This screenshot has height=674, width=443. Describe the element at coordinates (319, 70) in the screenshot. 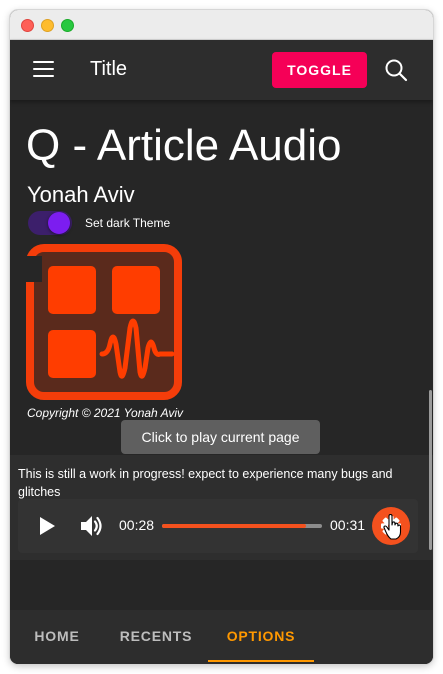

I see `toggle-button: TOGGLE` at that location.